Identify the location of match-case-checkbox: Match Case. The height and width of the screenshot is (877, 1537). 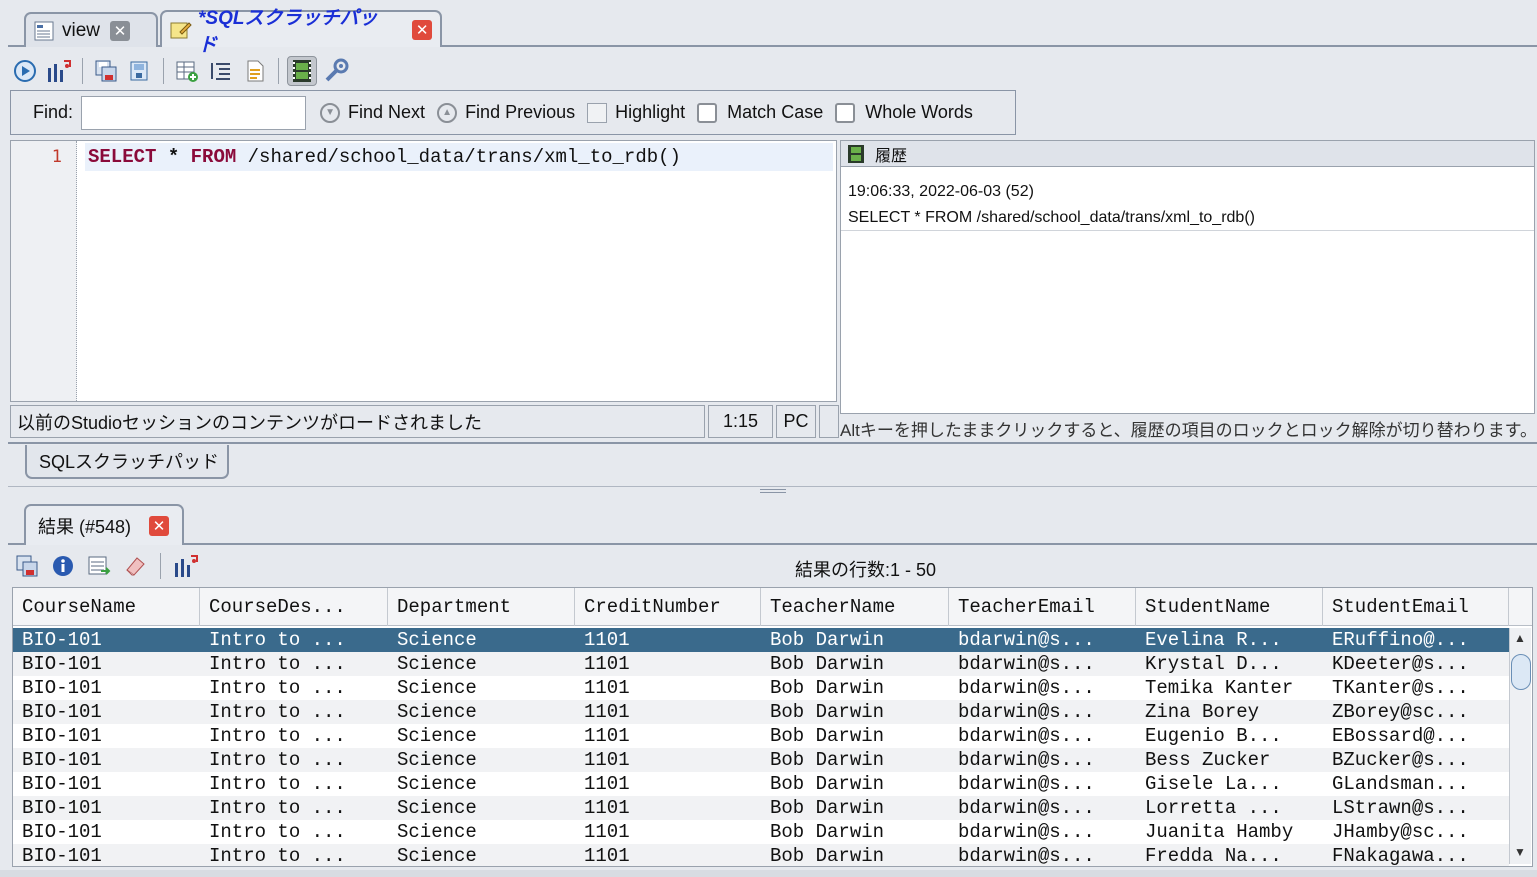
(760, 112).